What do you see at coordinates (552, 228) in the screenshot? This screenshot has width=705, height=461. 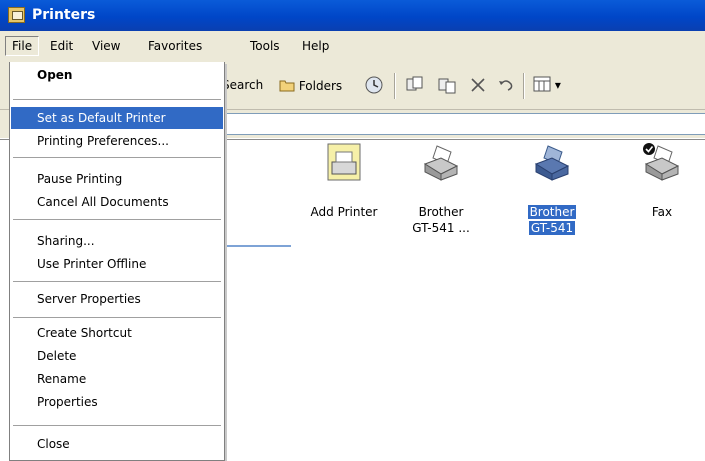 I see `item-label-line2: GT-541` at bounding box center [552, 228].